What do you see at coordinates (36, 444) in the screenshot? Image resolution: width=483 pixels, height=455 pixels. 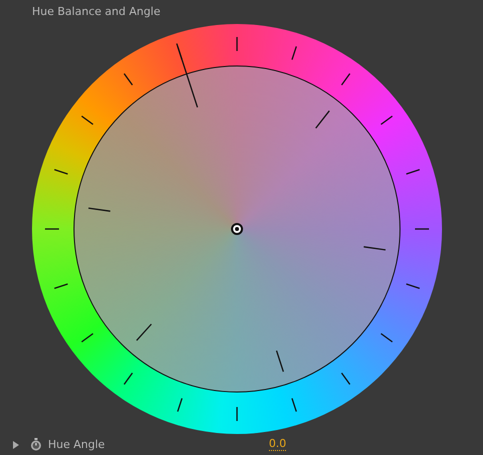 I see `stopwatch-icon` at bounding box center [36, 444].